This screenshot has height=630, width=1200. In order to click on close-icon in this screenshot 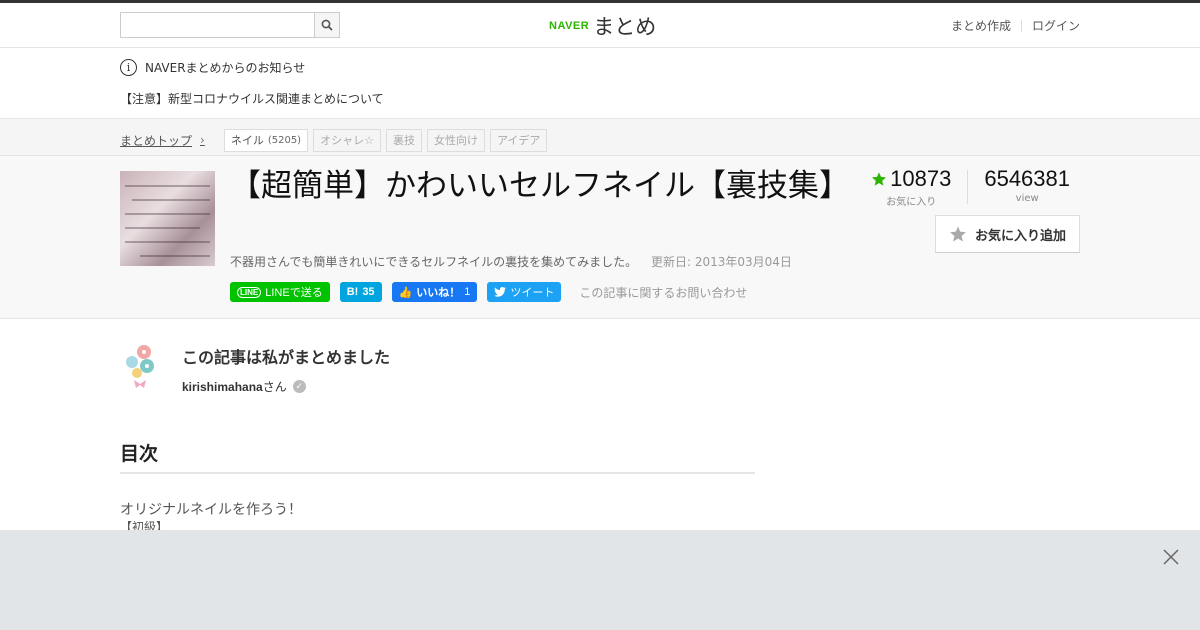, I will do `click(1171, 557)`.